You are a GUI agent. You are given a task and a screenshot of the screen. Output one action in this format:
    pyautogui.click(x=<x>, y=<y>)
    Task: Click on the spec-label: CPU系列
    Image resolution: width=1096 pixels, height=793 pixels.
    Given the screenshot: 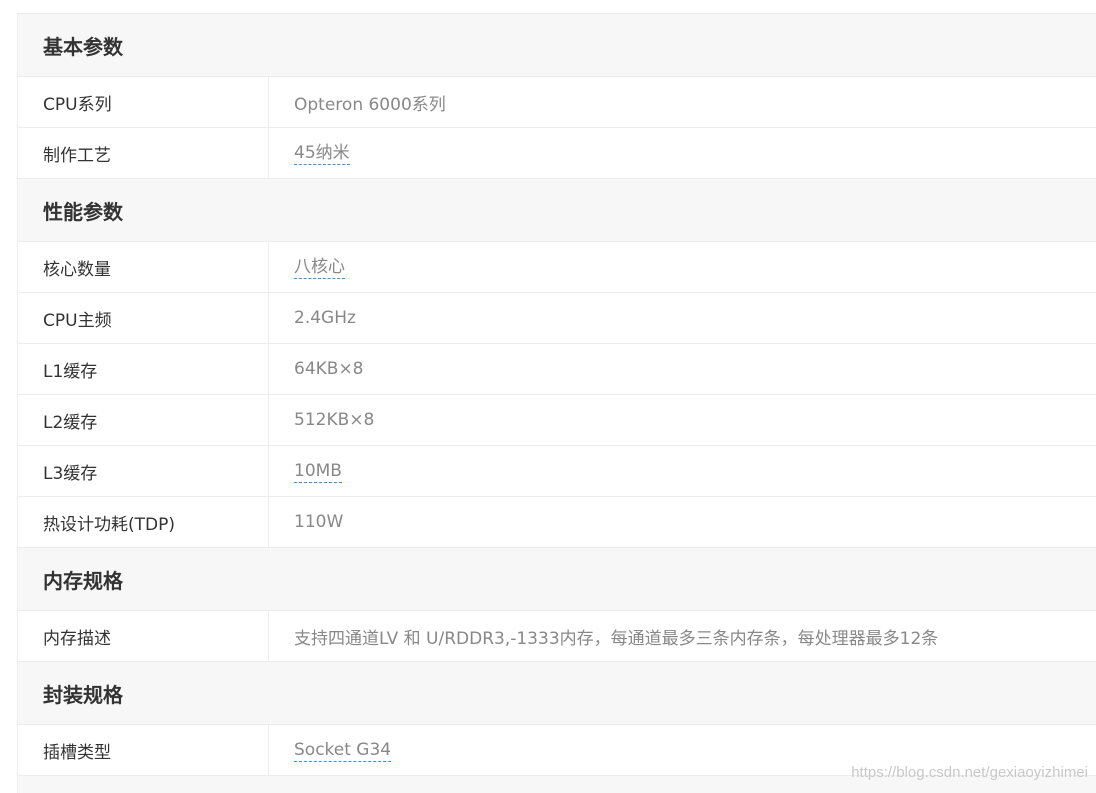 What is the action you would take?
    pyautogui.click(x=143, y=102)
    